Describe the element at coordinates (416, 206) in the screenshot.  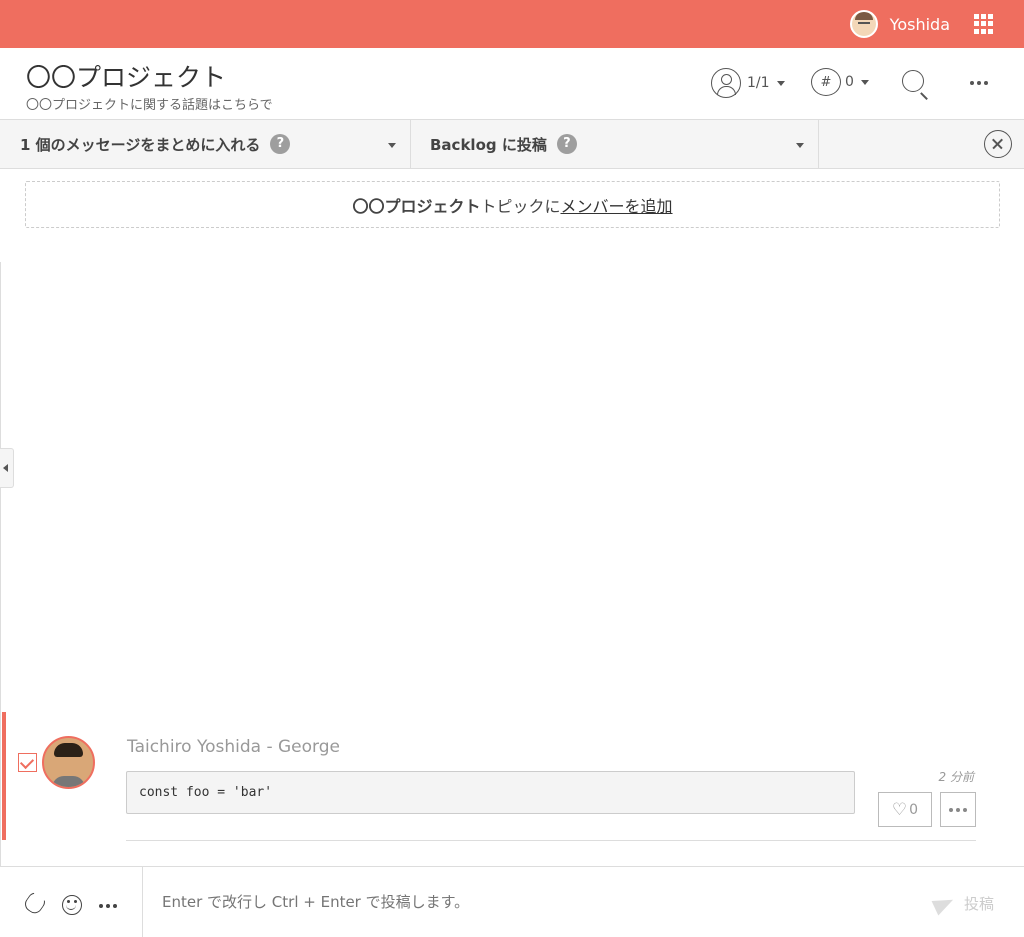
I see `notice-topic-name: 〇〇プロジェクト` at that location.